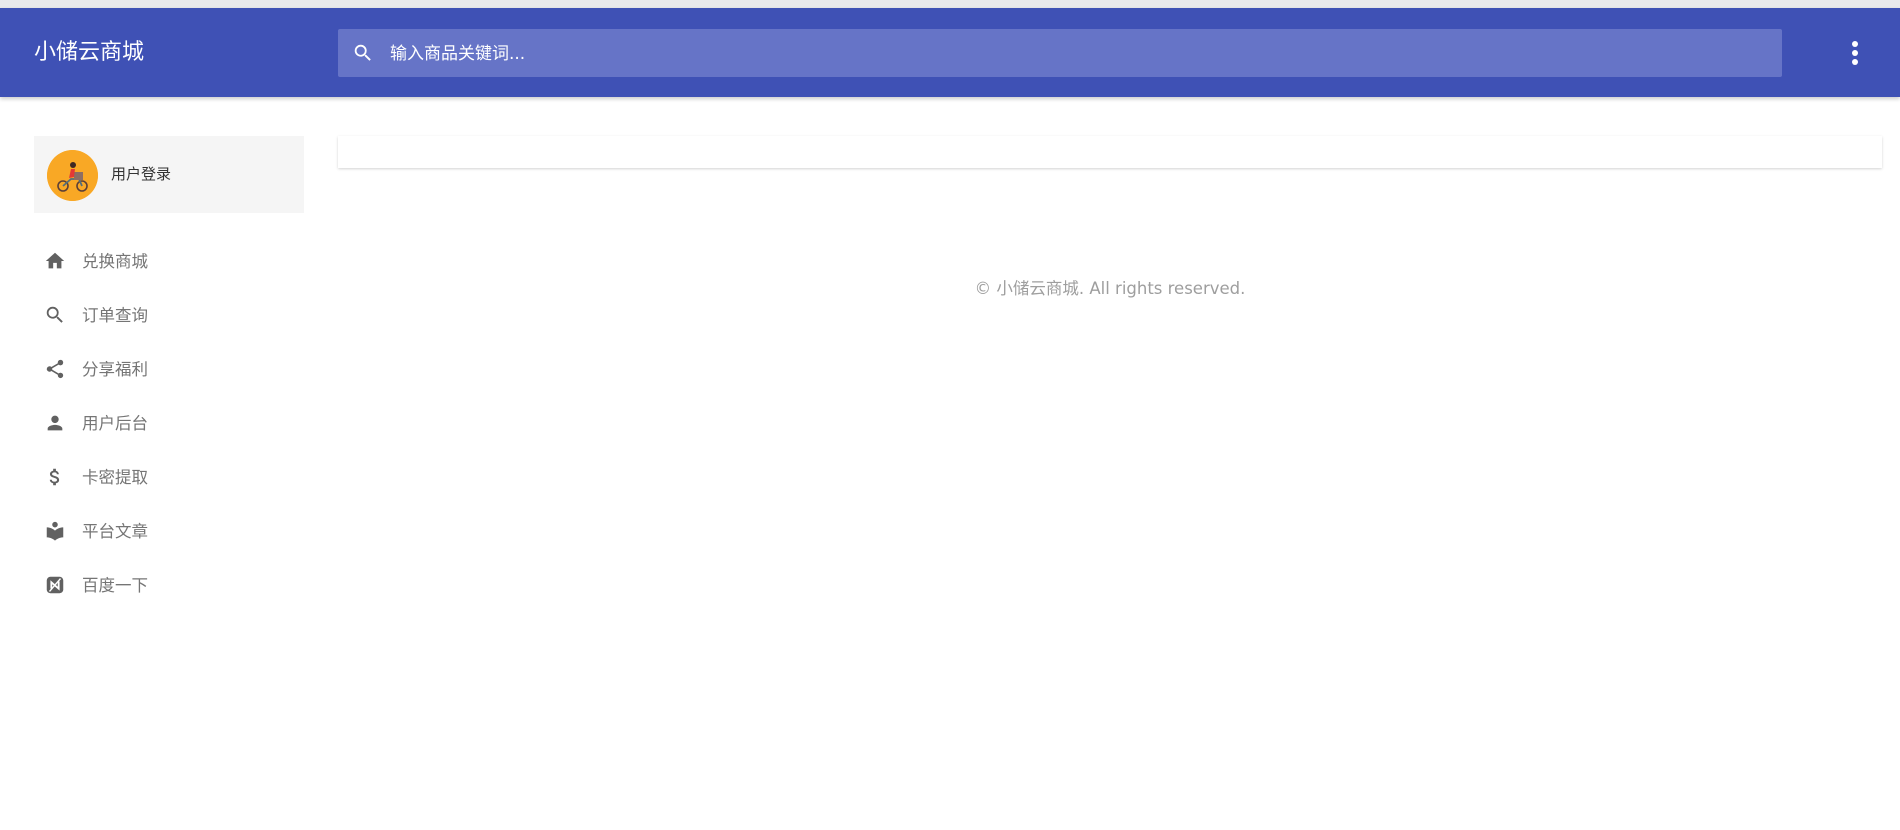  What do you see at coordinates (169, 315) in the screenshot?
I see `sidebar-item-order-query: 订单查询` at bounding box center [169, 315].